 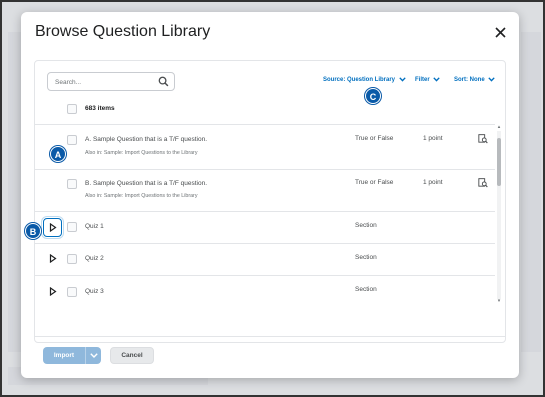 I want to click on import-split-button: Import, so click(x=72, y=355).